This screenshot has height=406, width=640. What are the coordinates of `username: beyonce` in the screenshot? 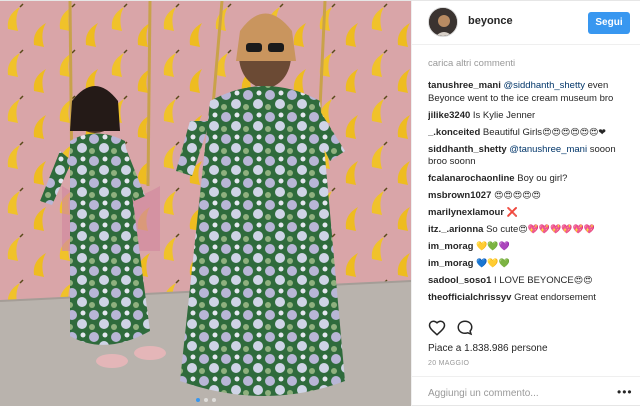 It's located at (490, 21).